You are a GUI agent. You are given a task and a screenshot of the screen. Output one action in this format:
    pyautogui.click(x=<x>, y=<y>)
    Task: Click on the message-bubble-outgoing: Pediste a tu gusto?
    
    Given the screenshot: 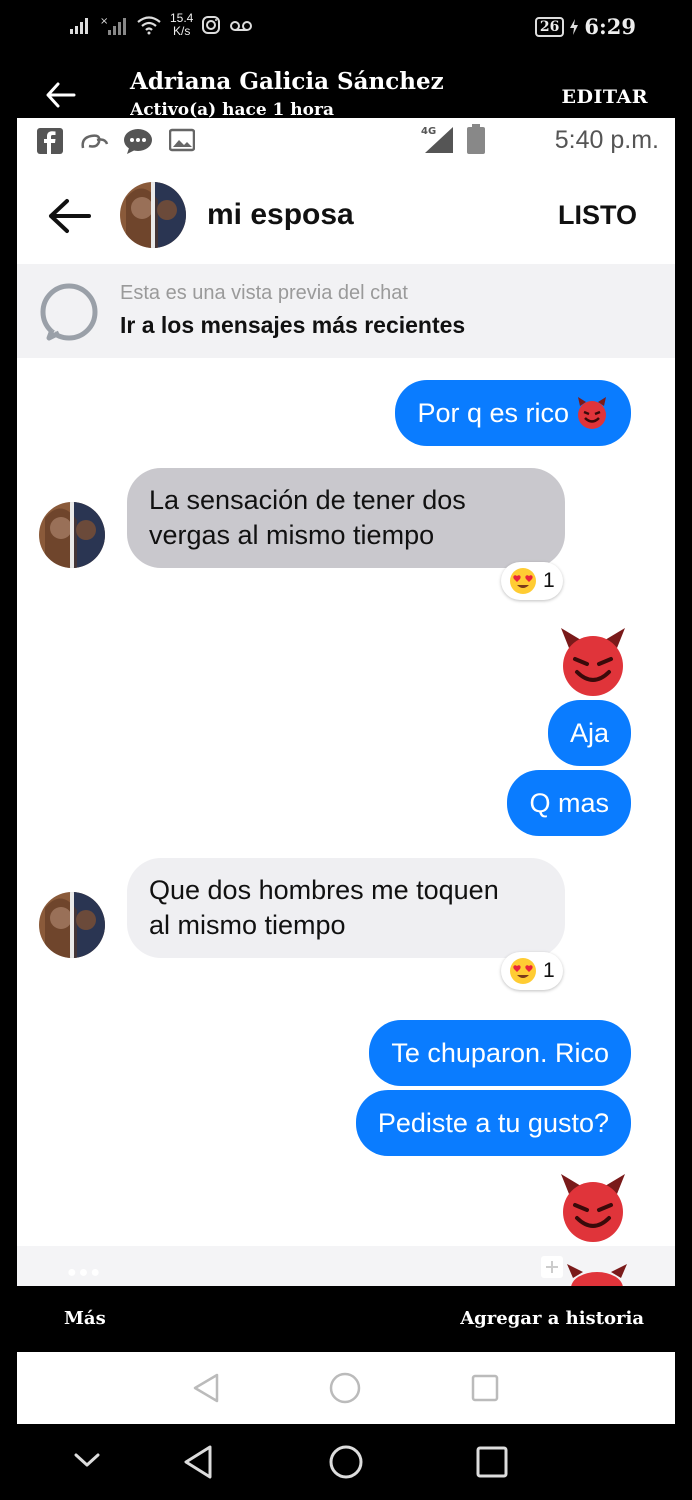 What is the action you would take?
    pyautogui.click(x=493, y=1123)
    